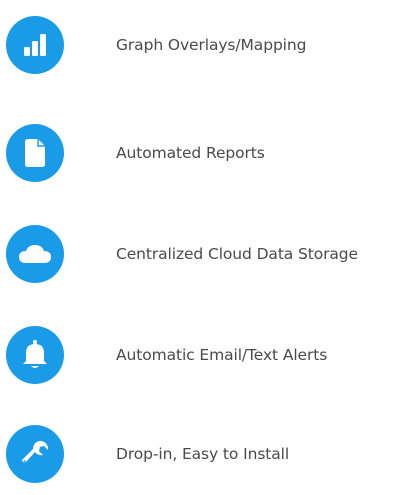 Image resolution: width=406 pixels, height=495 pixels. Describe the element at coordinates (190, 153) in the screenshot. I see `feature-label: Automated Reports` at that location.